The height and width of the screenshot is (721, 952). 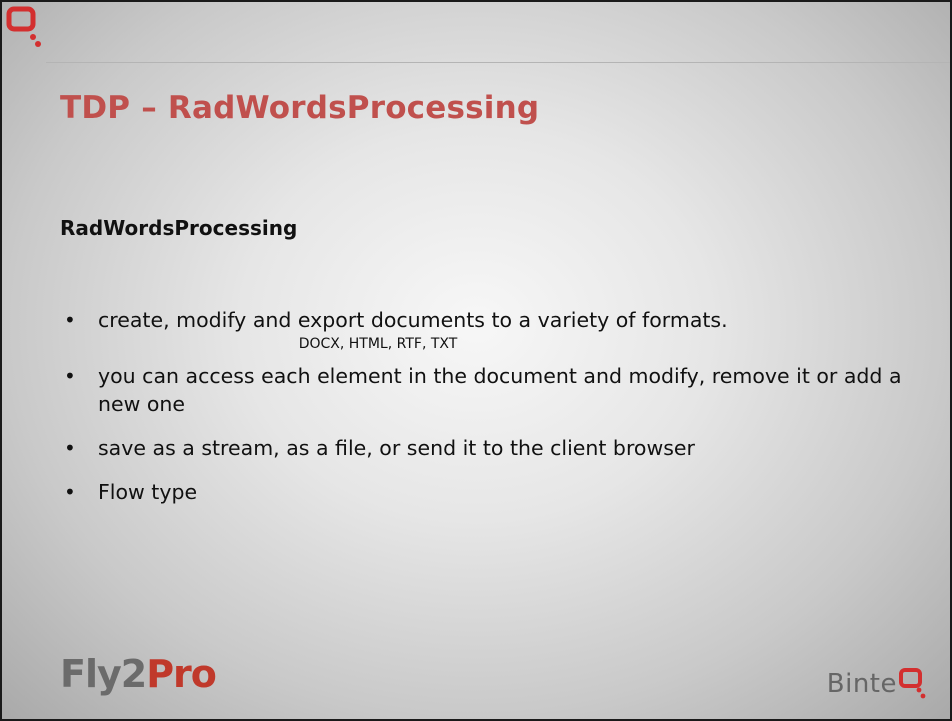 I want to click on binteq-logo-text: Binte, so click(x=861, y=684).